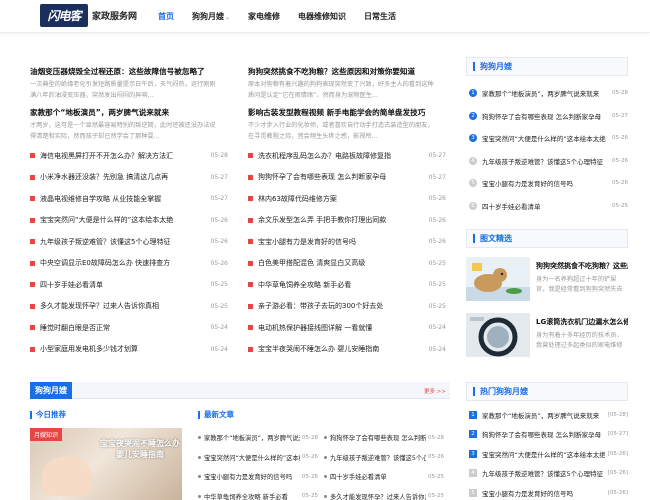  I want to click on sidebar-hot2-item: 3 宝宝突然问“大便是什么样的”这本绘本太绝 [05-26], so click(547, 454).